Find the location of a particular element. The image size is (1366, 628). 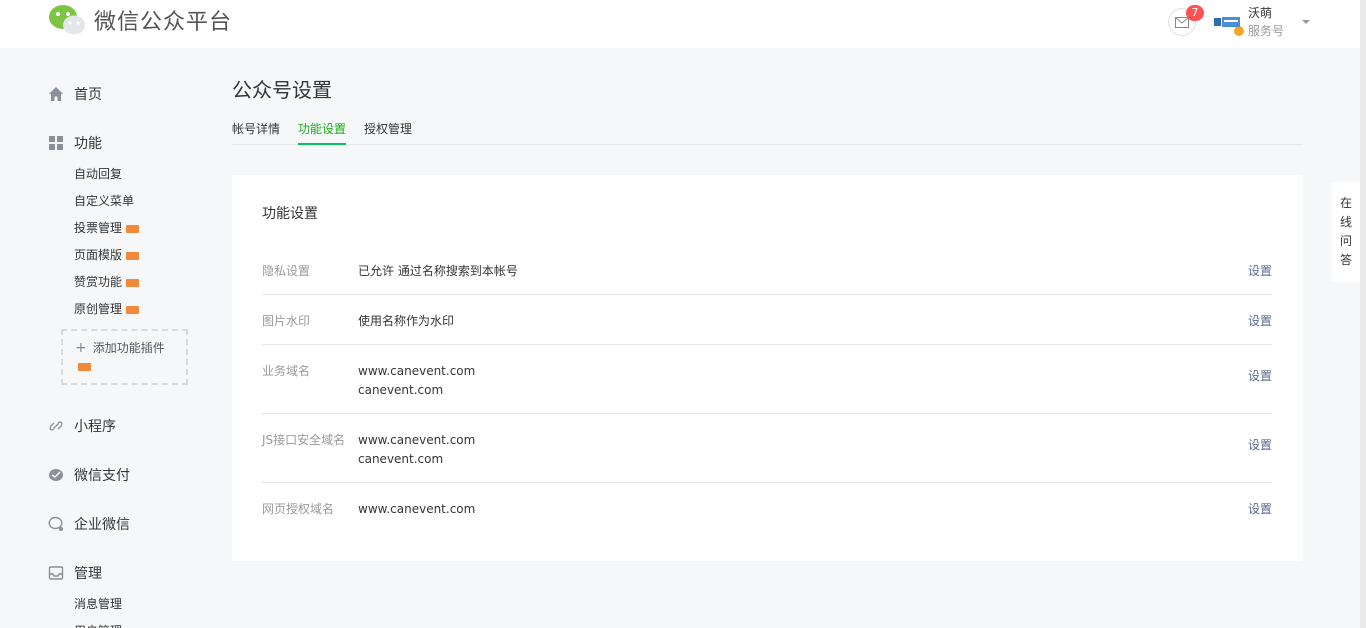

sidebar-group-label: 功能 is located at coordinates (88, 144).